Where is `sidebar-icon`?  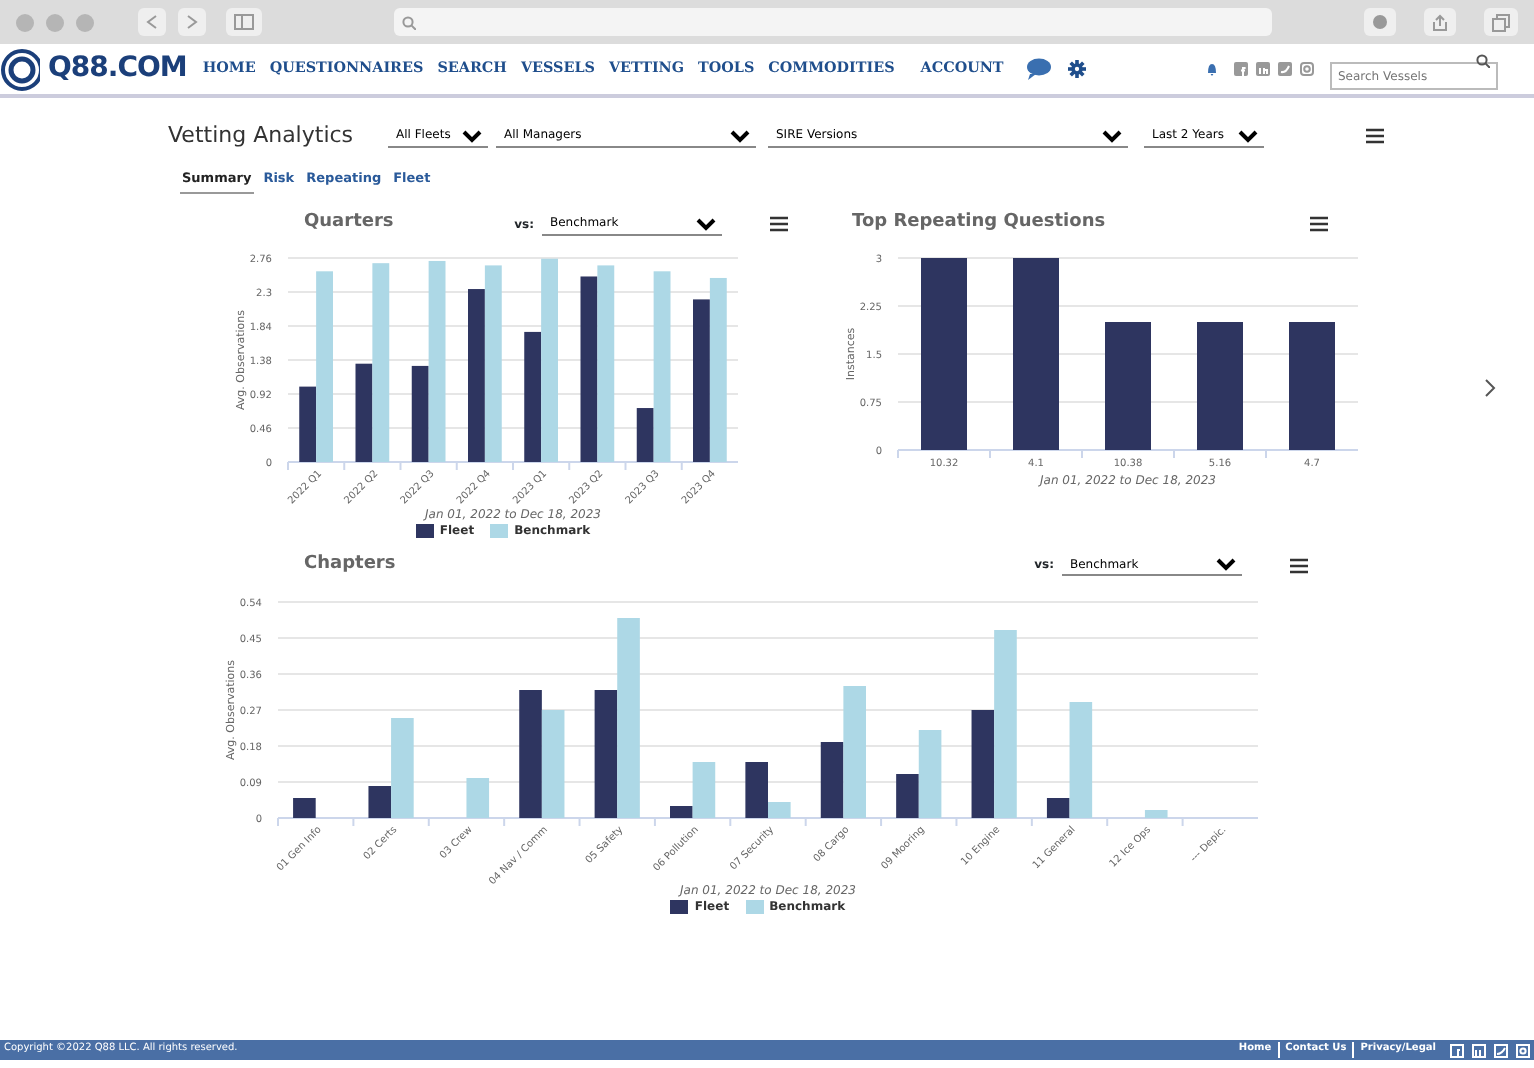 sidebar-icon is located at coordinates (244, 22).